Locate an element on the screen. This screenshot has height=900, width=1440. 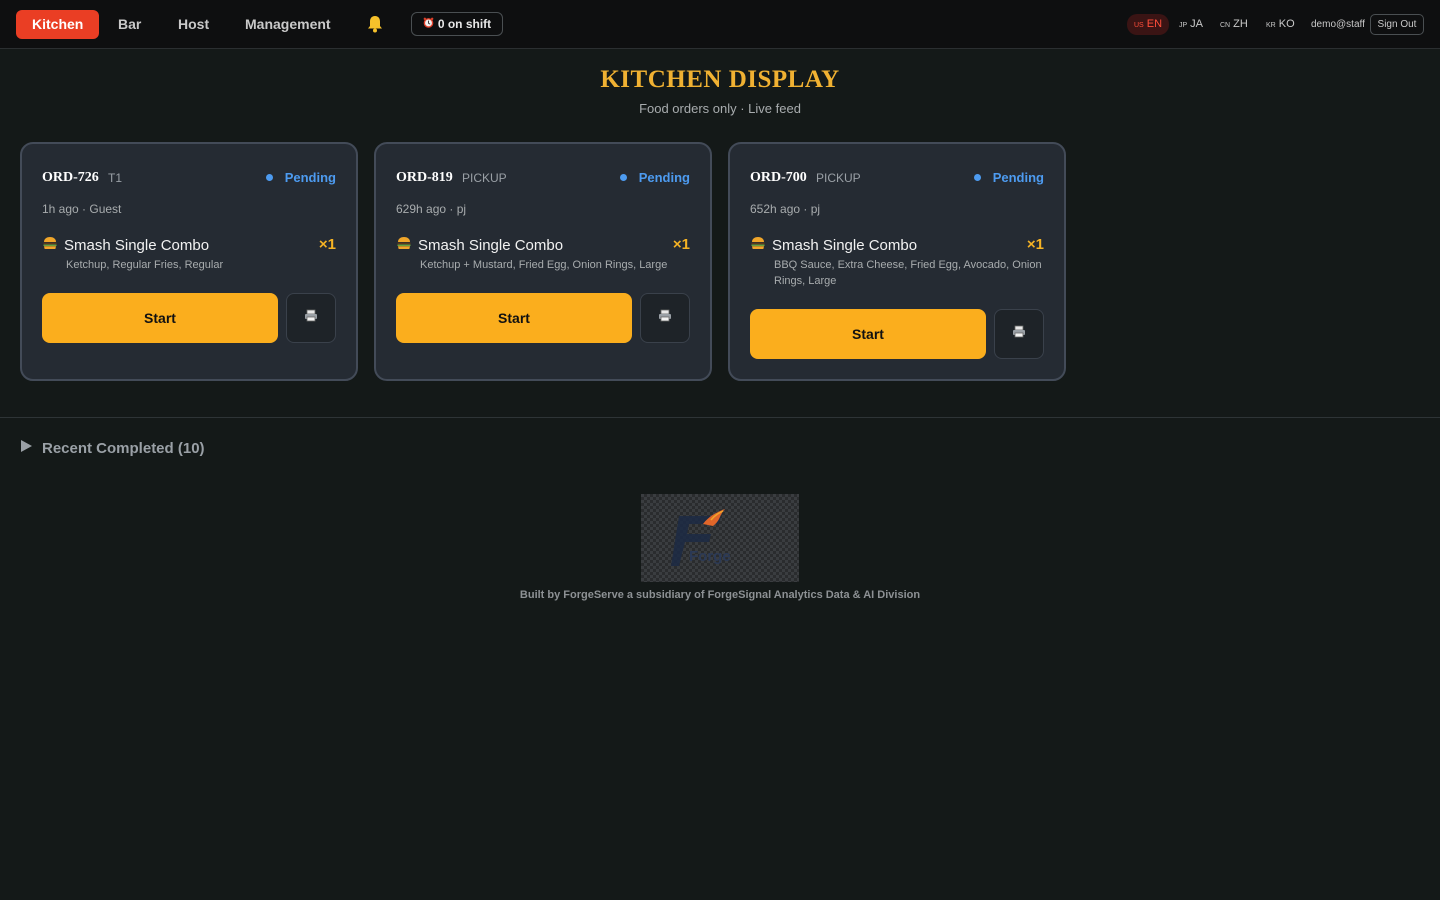
tab-management: Management is located at coordinates (288, 24).